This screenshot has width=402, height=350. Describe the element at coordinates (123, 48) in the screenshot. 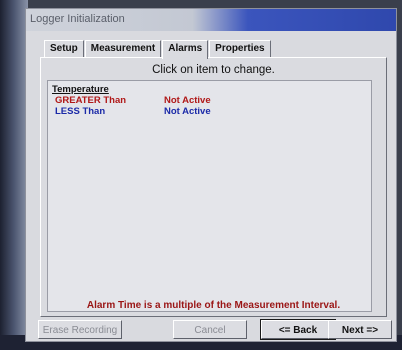

I see `tab-measurement: Measurement` at that location.